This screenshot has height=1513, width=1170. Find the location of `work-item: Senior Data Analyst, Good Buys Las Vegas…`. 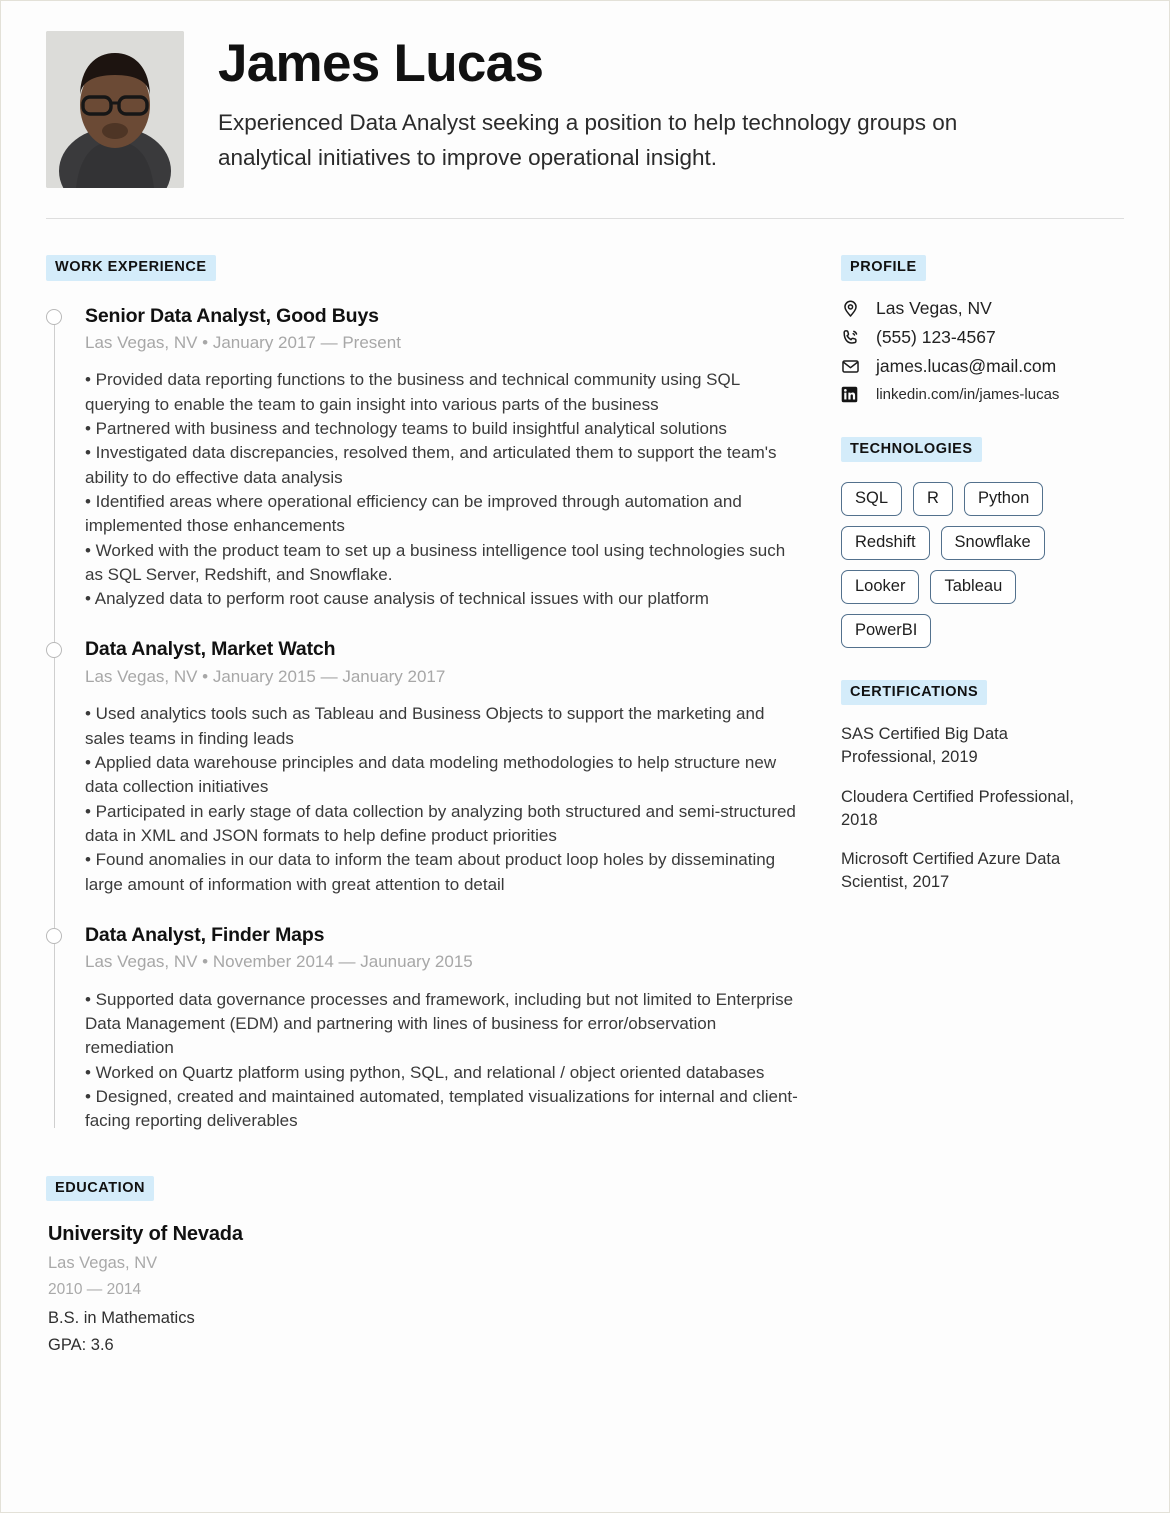

work-item: Senior Data Analyst, Good Buys Las Vegas… is located at coordinates (426, 458).